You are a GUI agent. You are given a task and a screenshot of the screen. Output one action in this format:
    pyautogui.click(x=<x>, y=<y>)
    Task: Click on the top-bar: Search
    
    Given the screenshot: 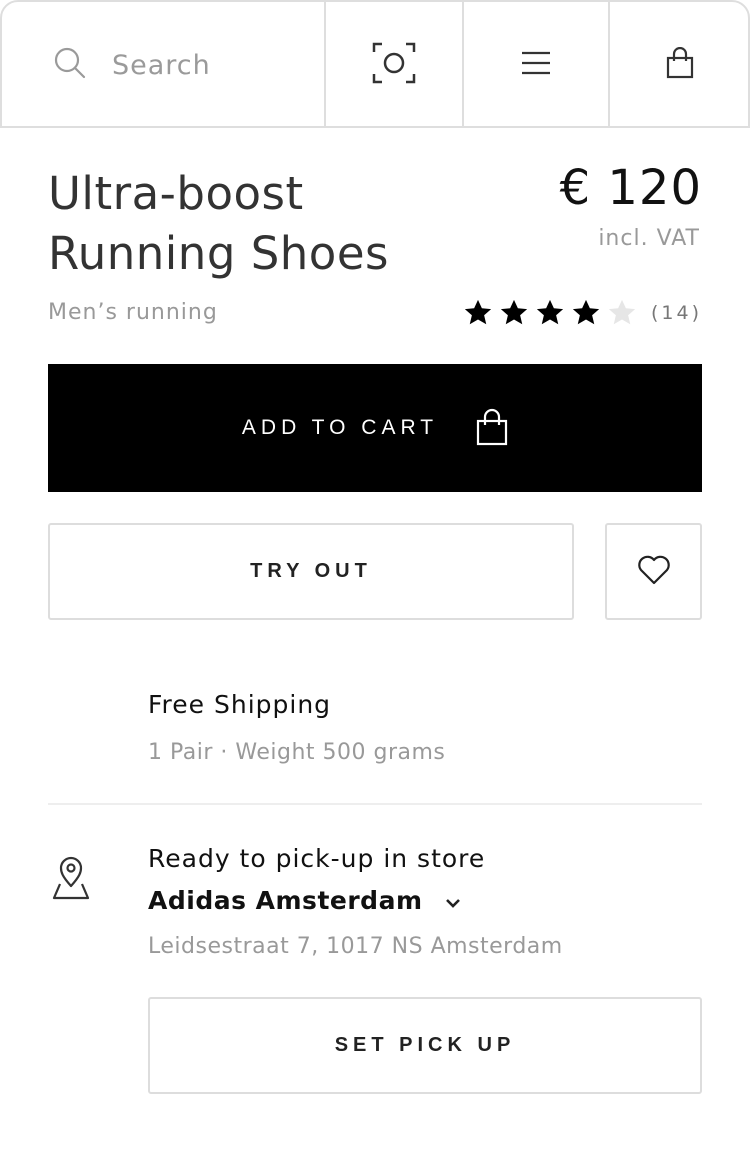 What is the action you would take?
    pyautogui.click(x=375, y=64)
    